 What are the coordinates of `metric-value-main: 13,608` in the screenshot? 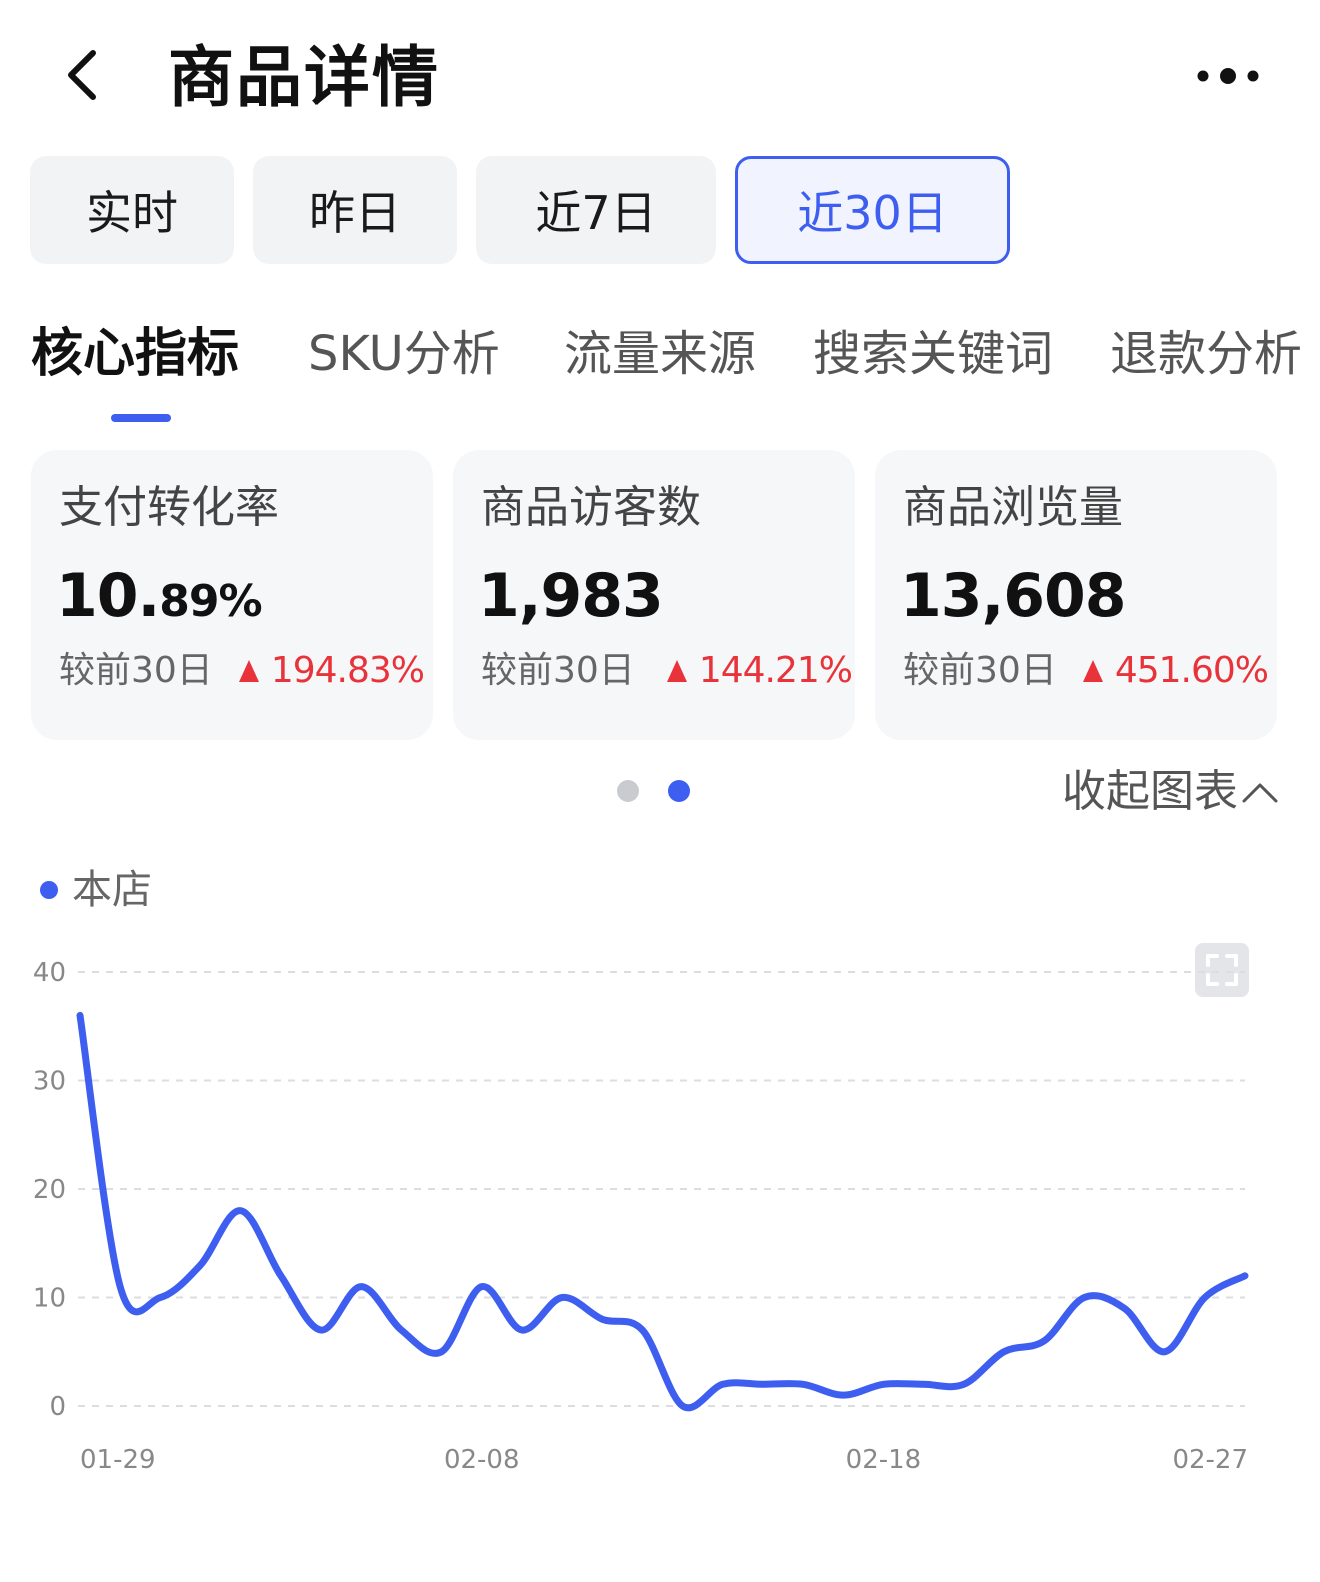 It's located at (1013, 596).